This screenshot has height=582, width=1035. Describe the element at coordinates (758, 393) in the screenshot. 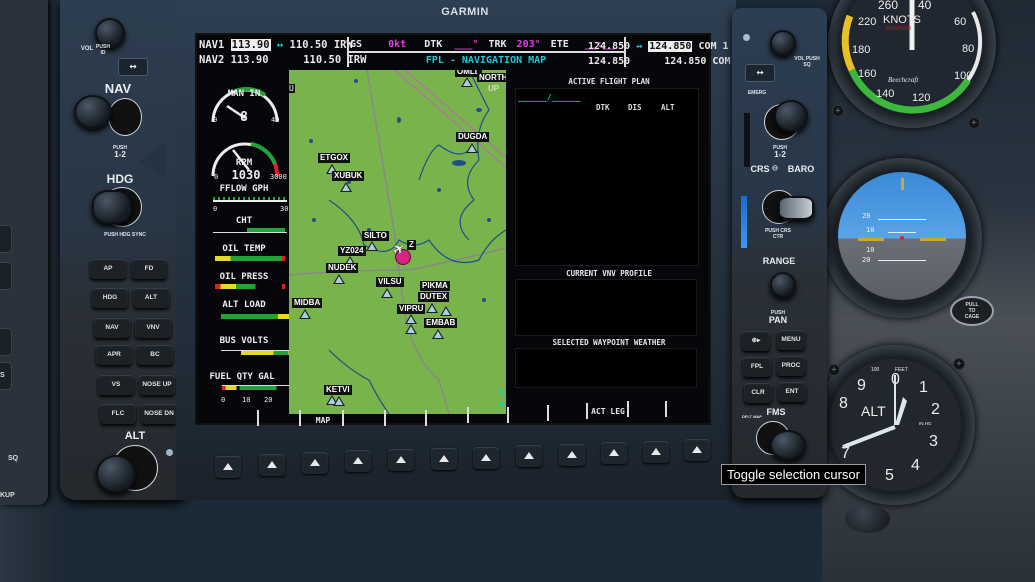

I see `clr-button: CLR` at that location.